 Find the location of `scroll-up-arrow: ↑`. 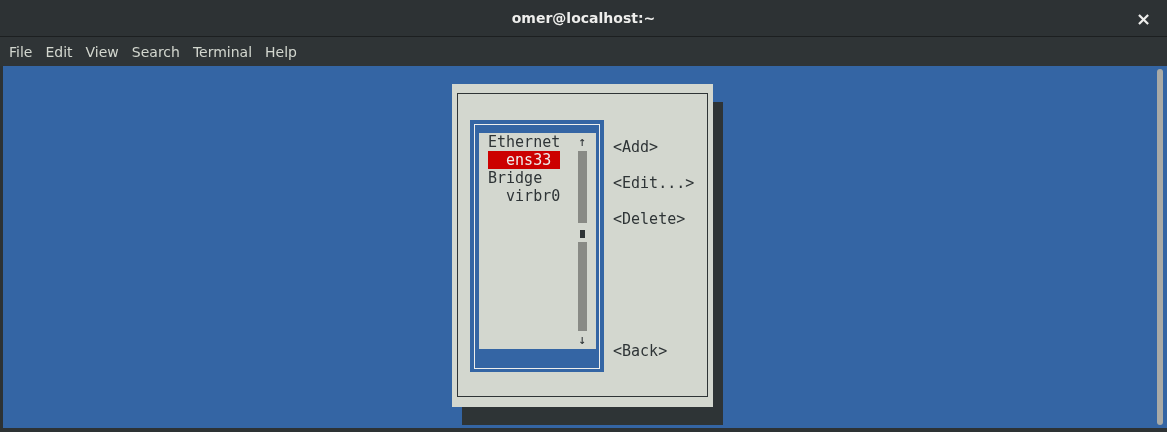

scroll-up-arrow: ↑ is located at coordinates (582, 142).